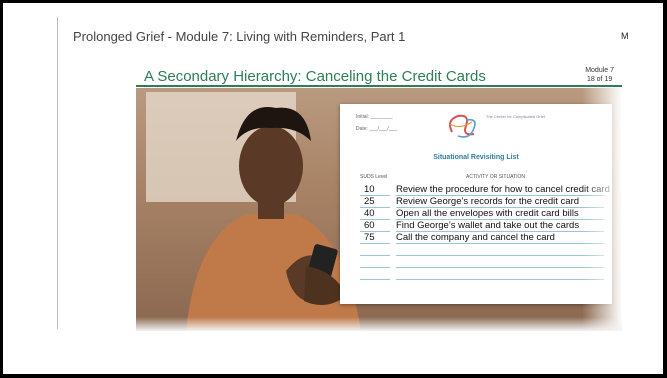  What do you see at coordinates (57, 173) in the screenshot?
I see `left-divider` at bounding box center [57, 173].